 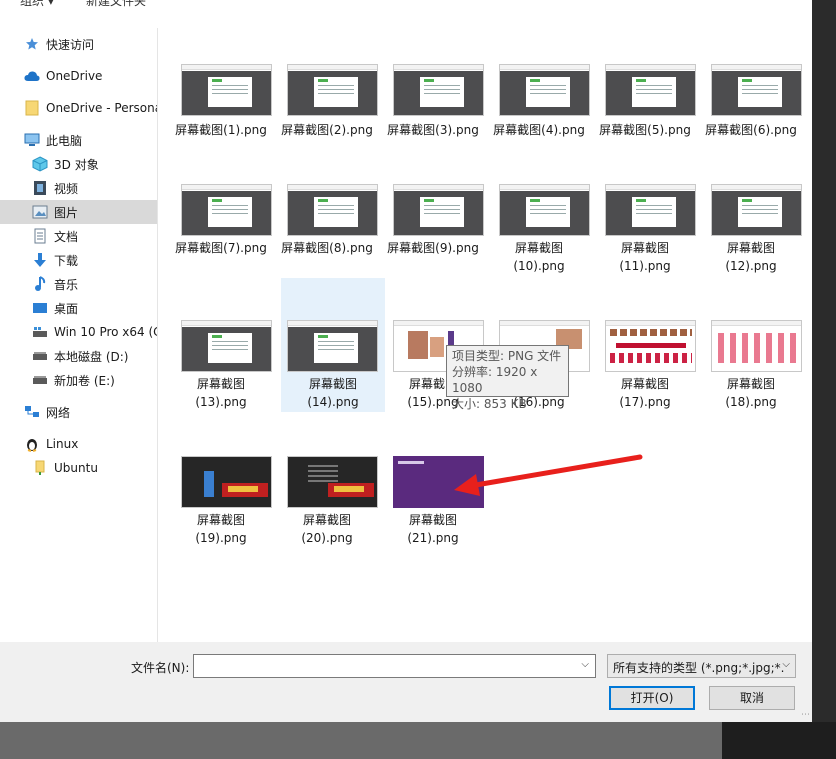 I want to click on file-item: 屏幕截图(1).png, so click(x=221, y=104).